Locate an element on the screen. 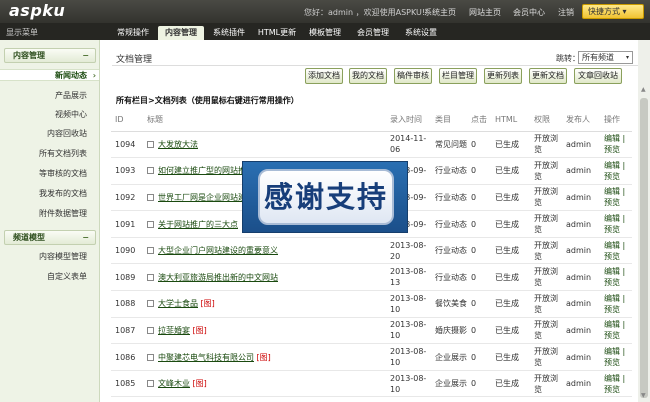 The height and width of the screenshot is (402, 650). row-title-link: 如何建立推广型的网站推广 is located at coordinates (206, 170).